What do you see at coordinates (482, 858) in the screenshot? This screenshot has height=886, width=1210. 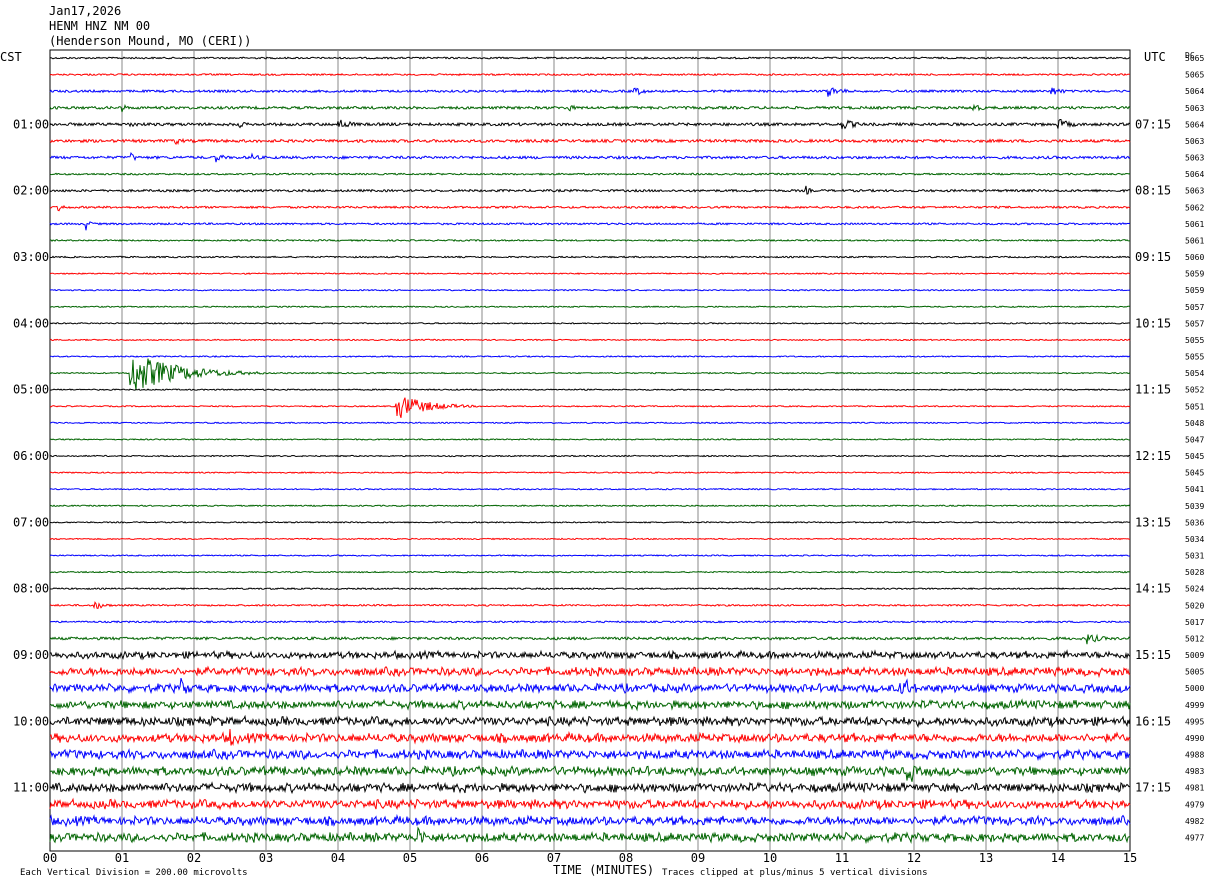 I see `x-tick-label: 06` at bounding box center [482, 858].